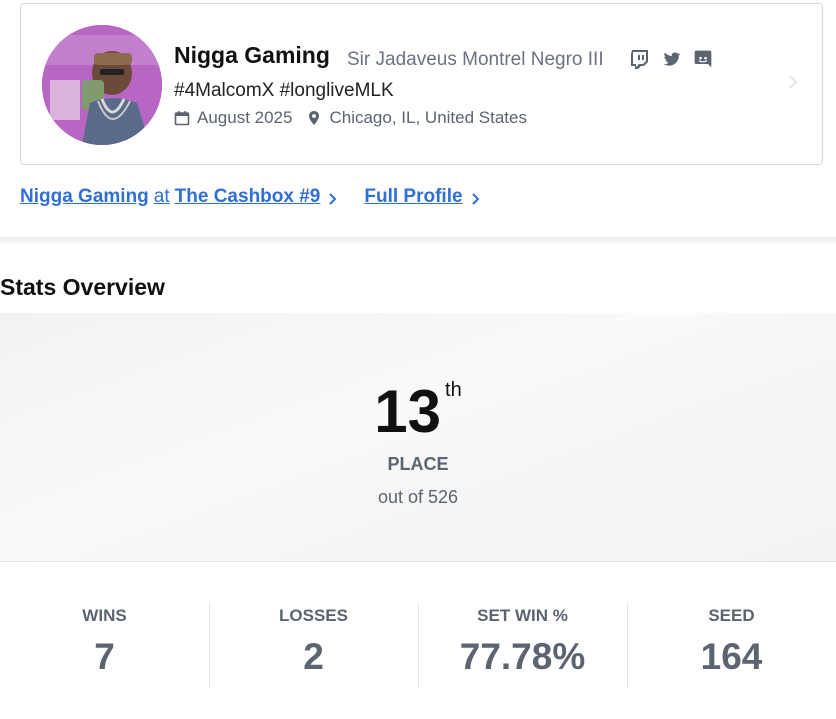 Image resolution: width=836 pixels, height=719 pixels. What do you see at coordinates (475, 59) in the screenshot?
I see `player-real-name: Sir Jadaveus Montrel Negro III` at bounding box center [475, 59].